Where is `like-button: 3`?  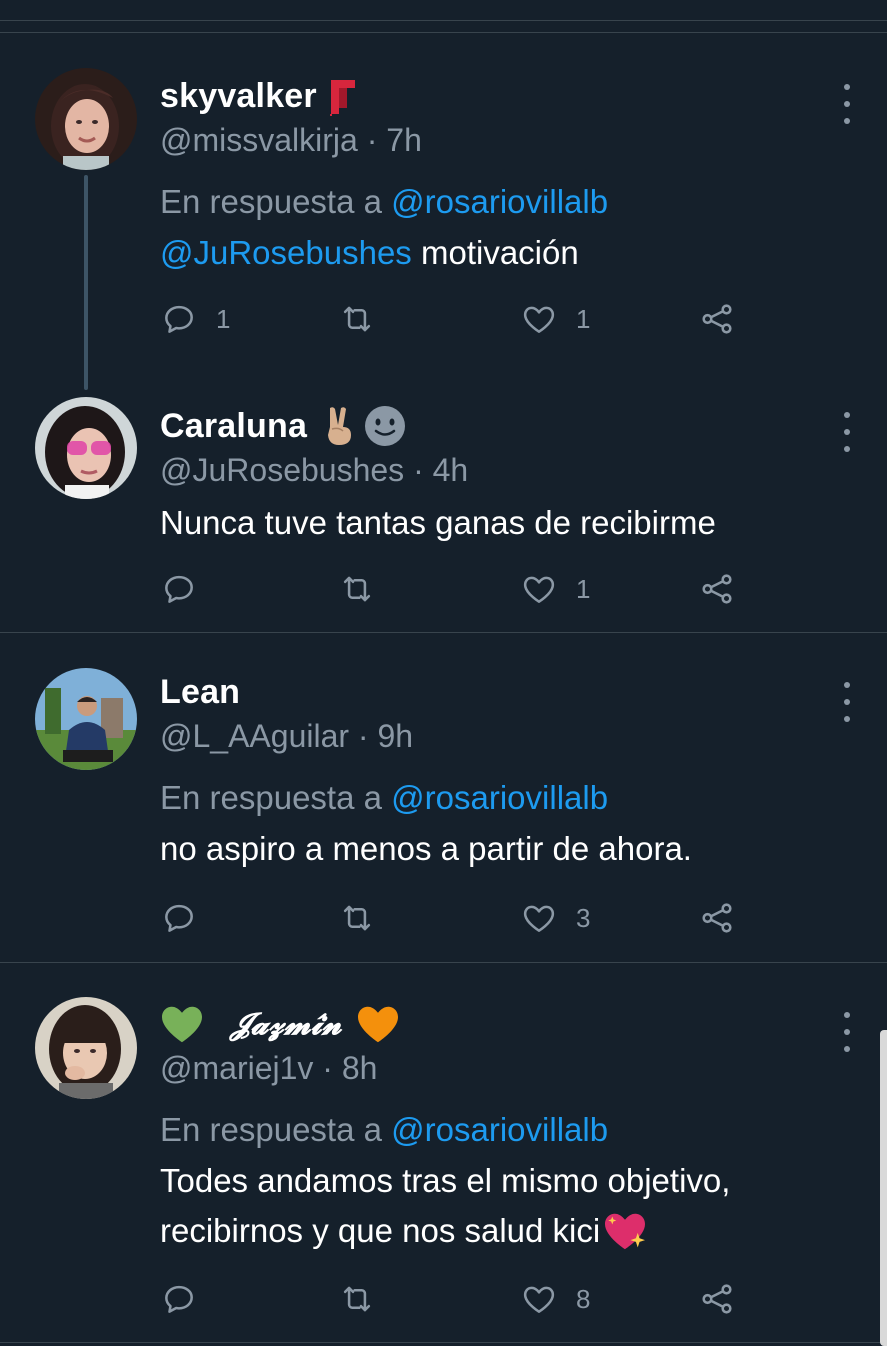 like-button: 3 is located at coordinates (555, 918).